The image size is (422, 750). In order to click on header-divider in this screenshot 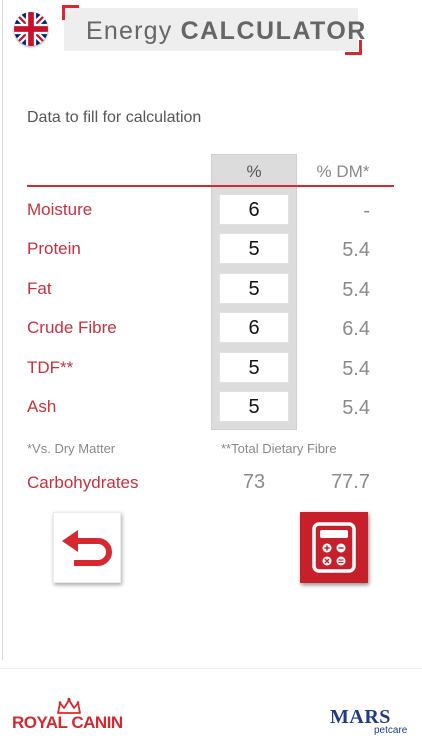, I will do `click(210, 186)`.